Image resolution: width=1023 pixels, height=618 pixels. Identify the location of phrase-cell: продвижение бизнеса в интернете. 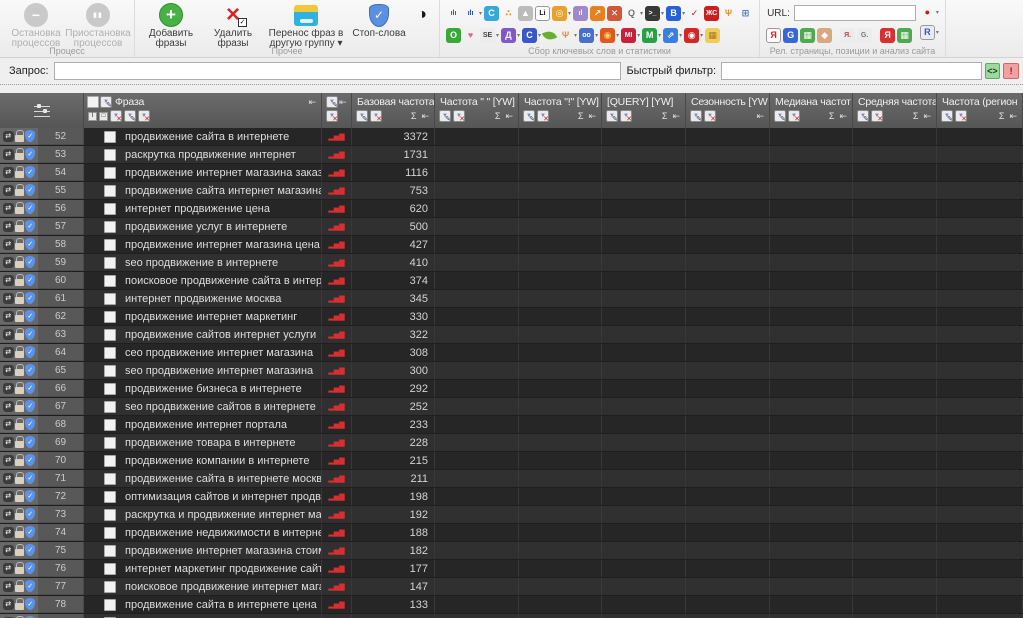
(203, 388).